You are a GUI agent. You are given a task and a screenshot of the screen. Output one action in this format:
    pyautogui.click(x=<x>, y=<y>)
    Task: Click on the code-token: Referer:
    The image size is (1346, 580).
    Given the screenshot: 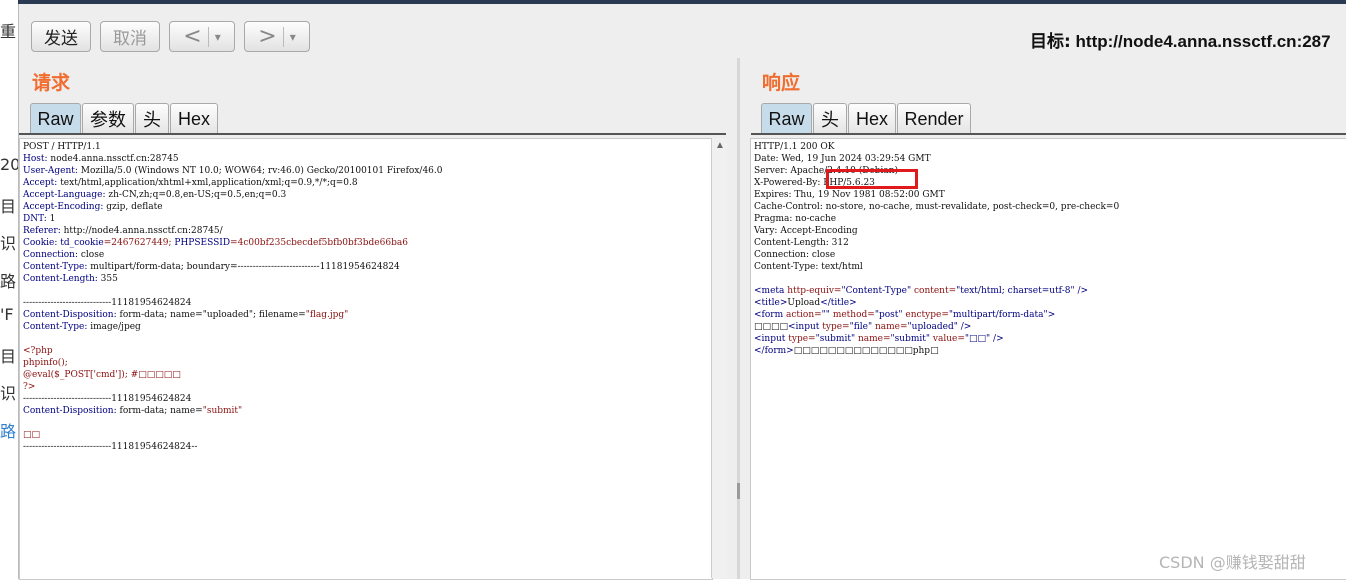 What is the action you would take?
    pyautogui.click(x=42, y=231)
    